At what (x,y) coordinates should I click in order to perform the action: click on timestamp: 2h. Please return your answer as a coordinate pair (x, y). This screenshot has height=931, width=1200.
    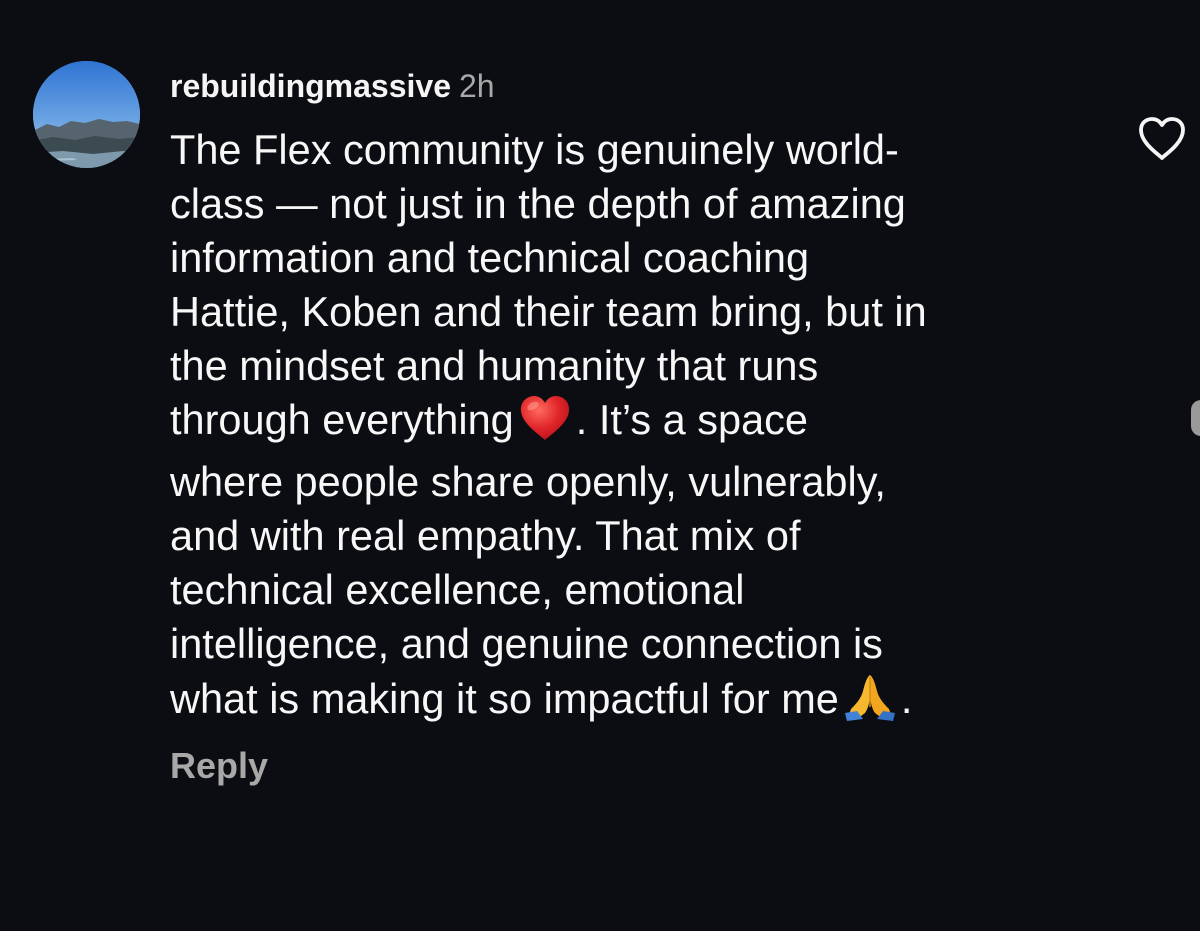
    Looking at the image, I should click on (476, 86).